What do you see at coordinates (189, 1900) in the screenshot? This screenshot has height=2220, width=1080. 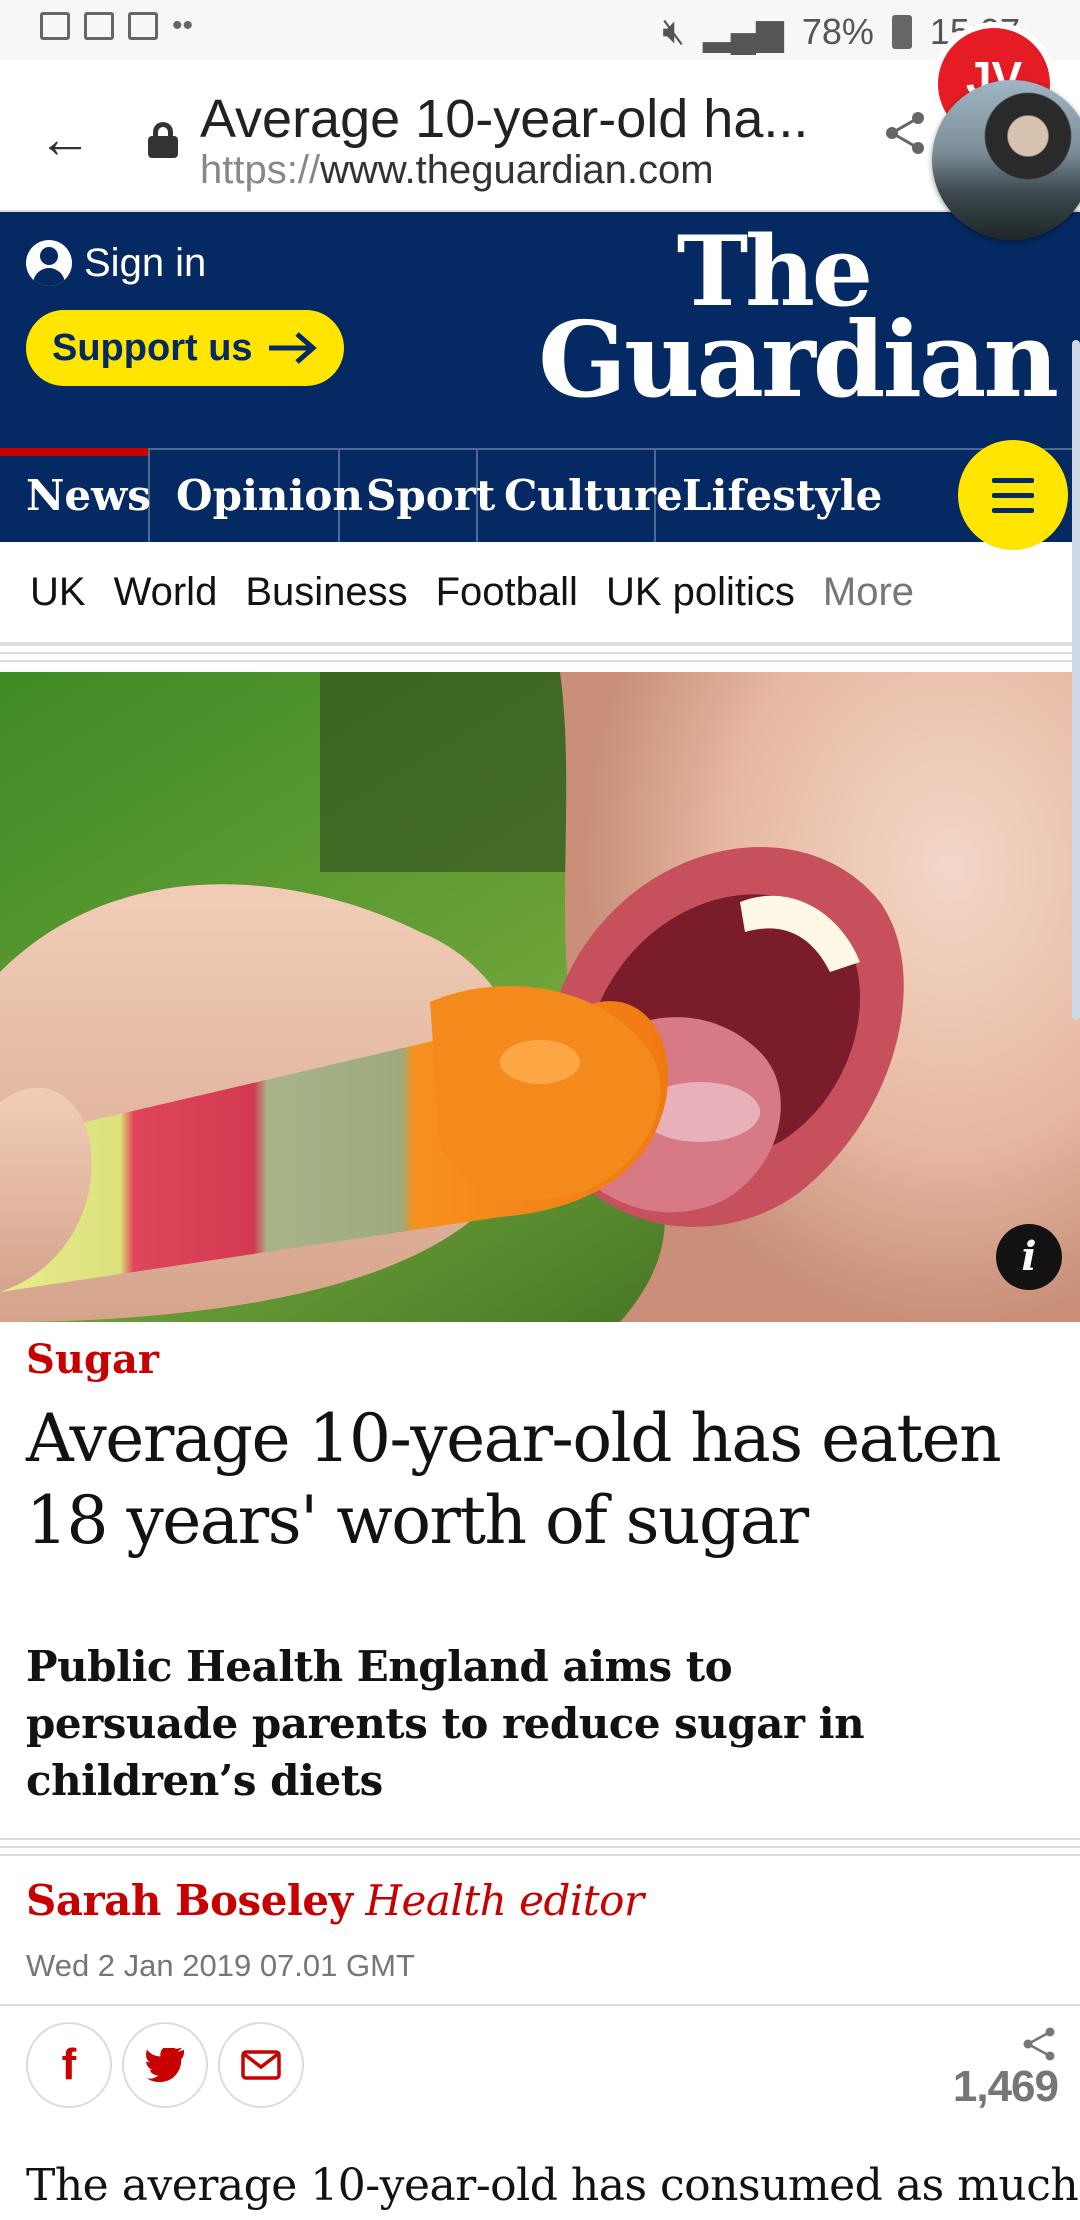 I see `author-name: Sarah Boseley` at bounding box center [189, 1900].